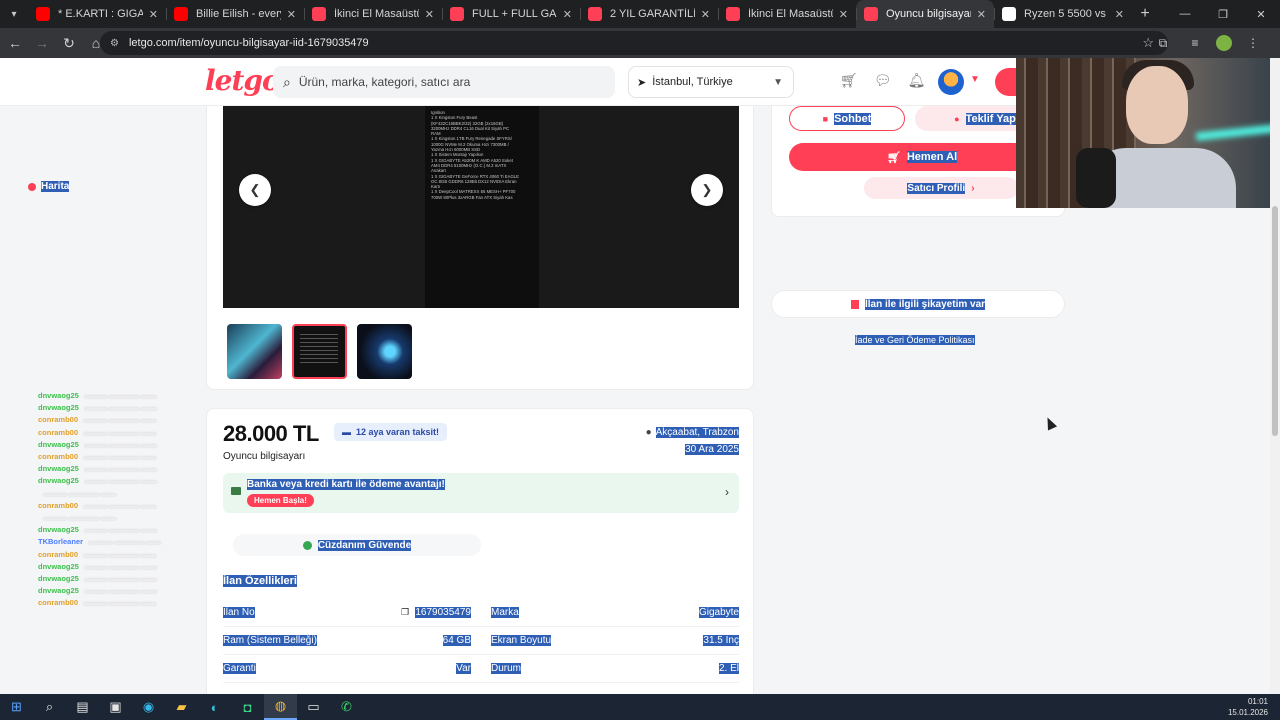 The image size is (1280, 720). I want to click on user-avatar, so click(951, 82).